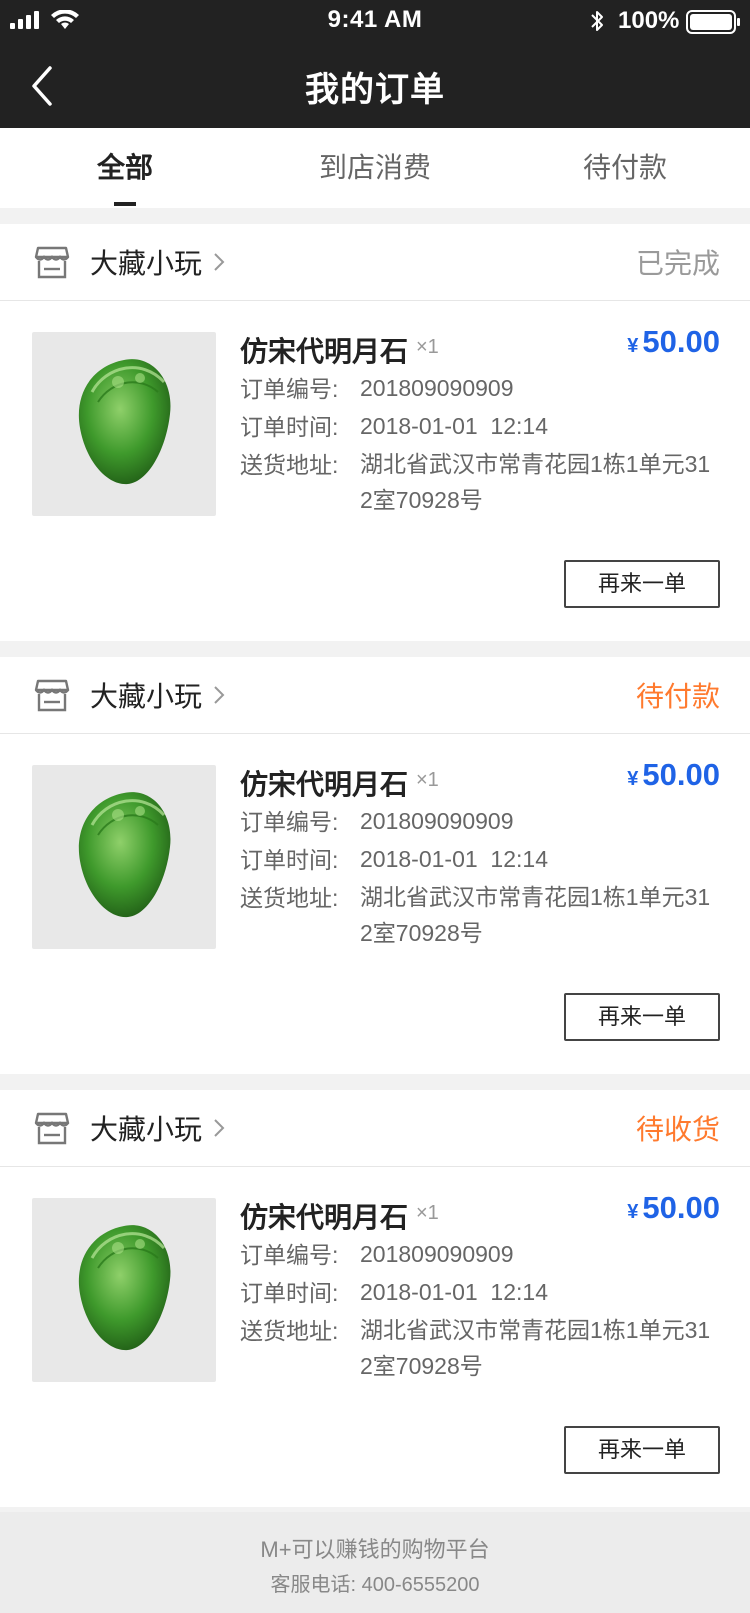  Describe the element at coordinates (375, 1128) in the screenshot. I see `shop-row: 大藏小玩 待收货` at that location.